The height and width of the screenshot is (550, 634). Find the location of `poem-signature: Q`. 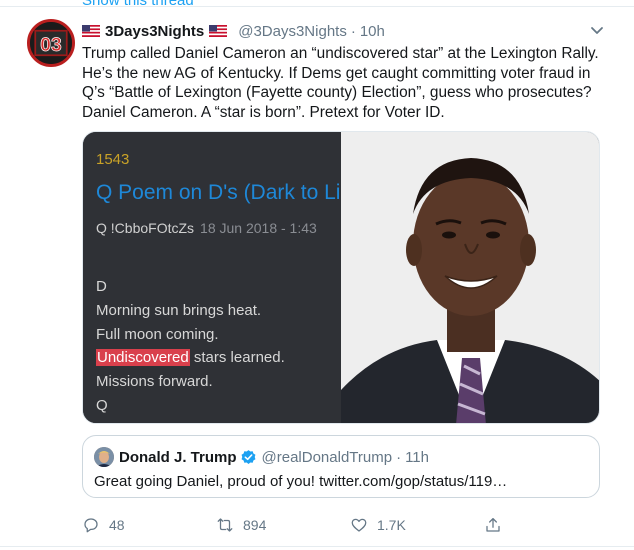

poem-signature: Q is located at coordinates (102, 405).